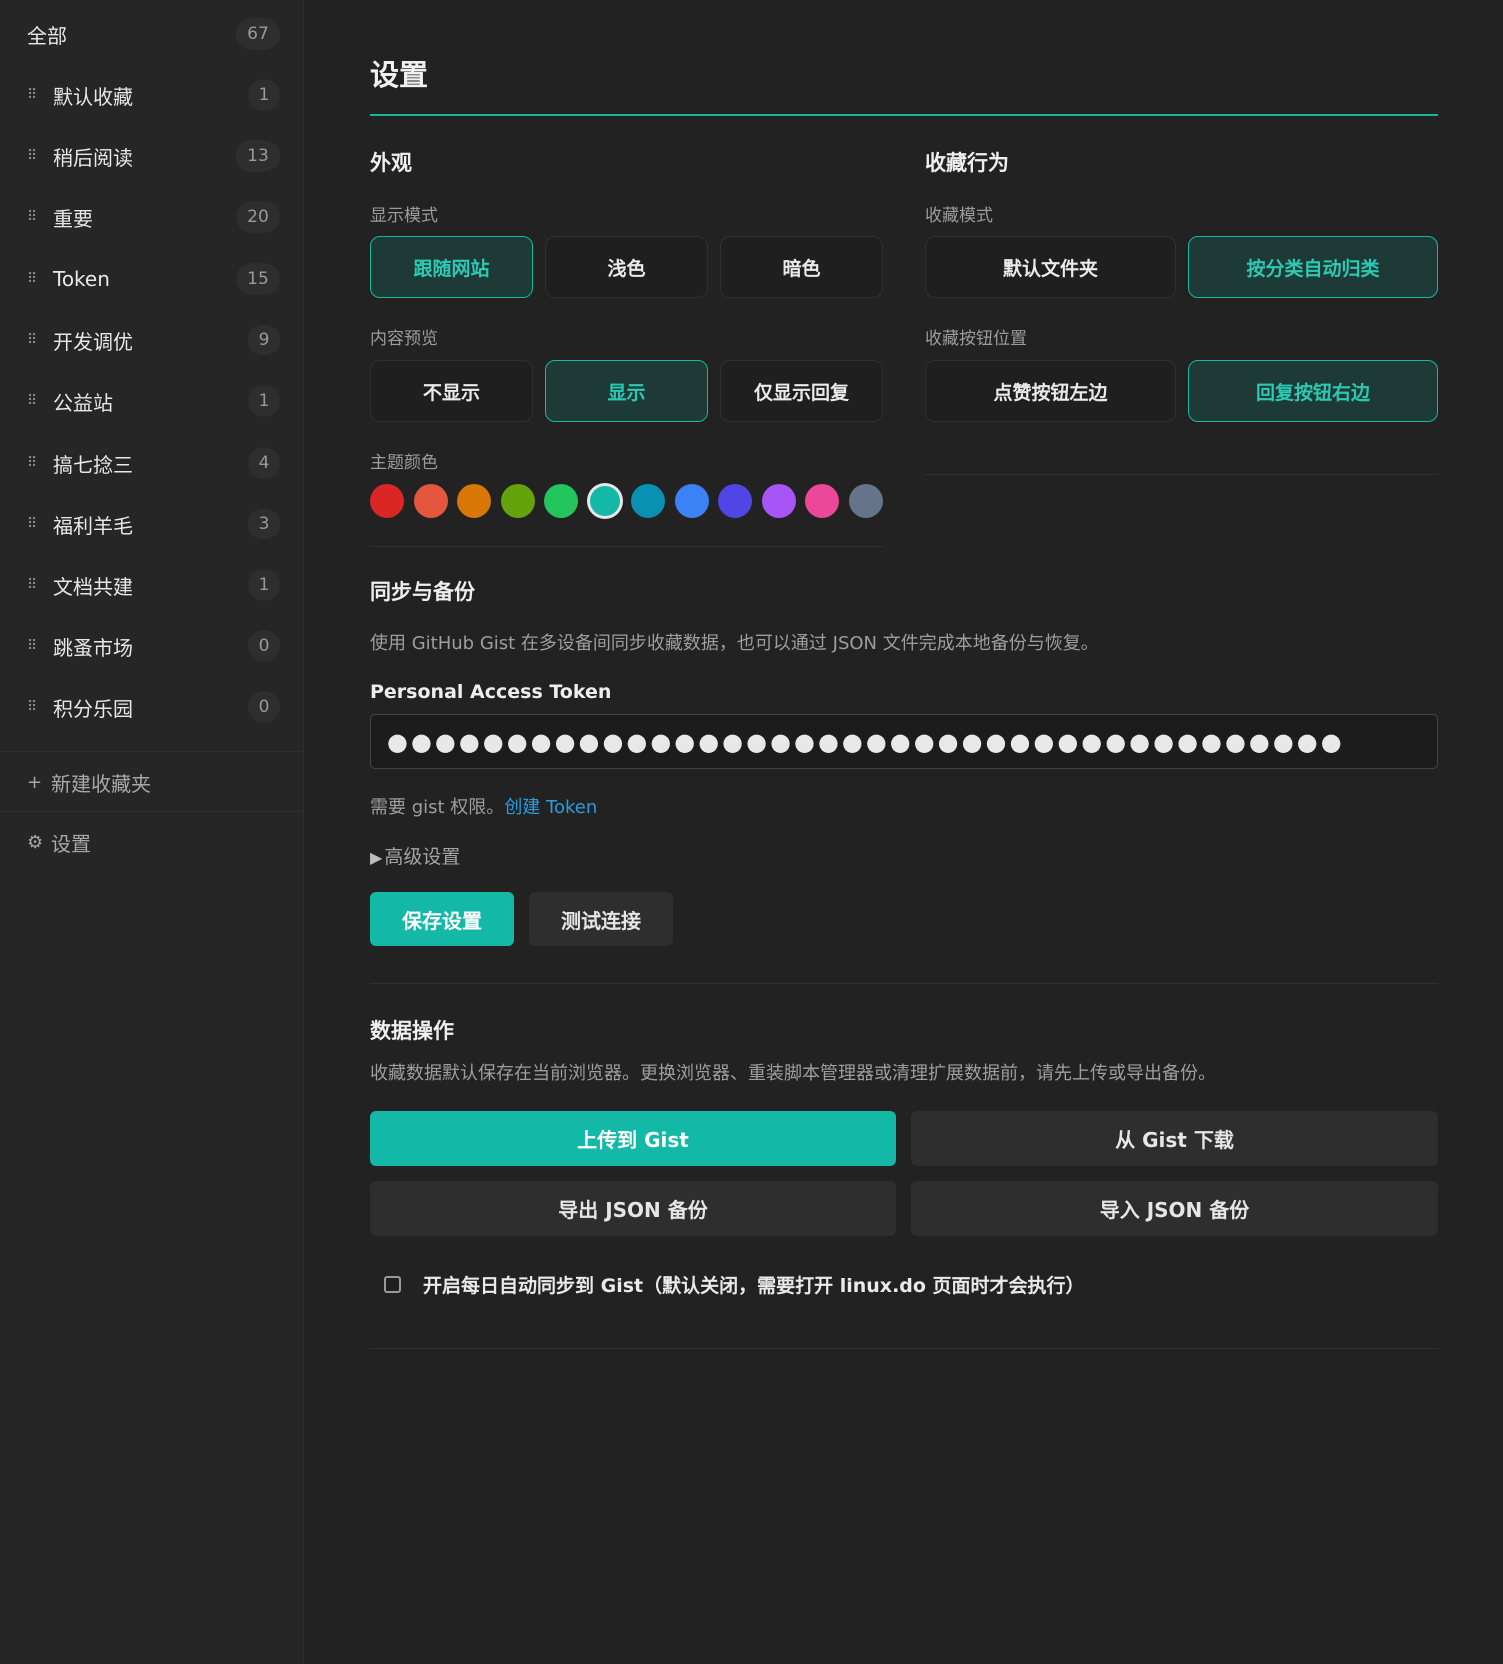 This screenshot has width=1503, height=1664. I want to click on sidebar-item-folder: ⠿ 公益站 1, so click(152, 401).